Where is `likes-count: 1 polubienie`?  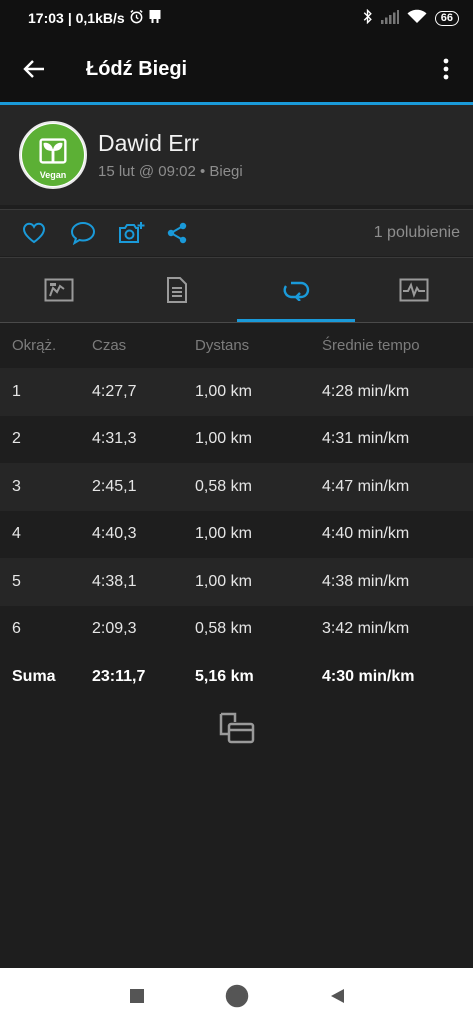
likes-count: 1 polubienie is located at coordinates (423, 233).